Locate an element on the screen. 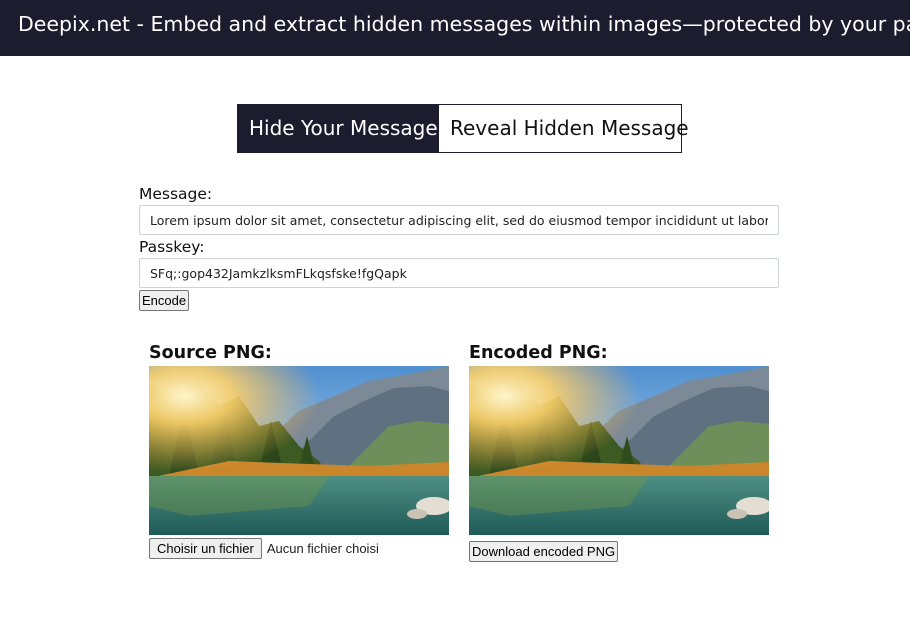 Image resolution: width=910 pixels, height=631 pixels. message-label: Message: is located at coordinates (176, 194).